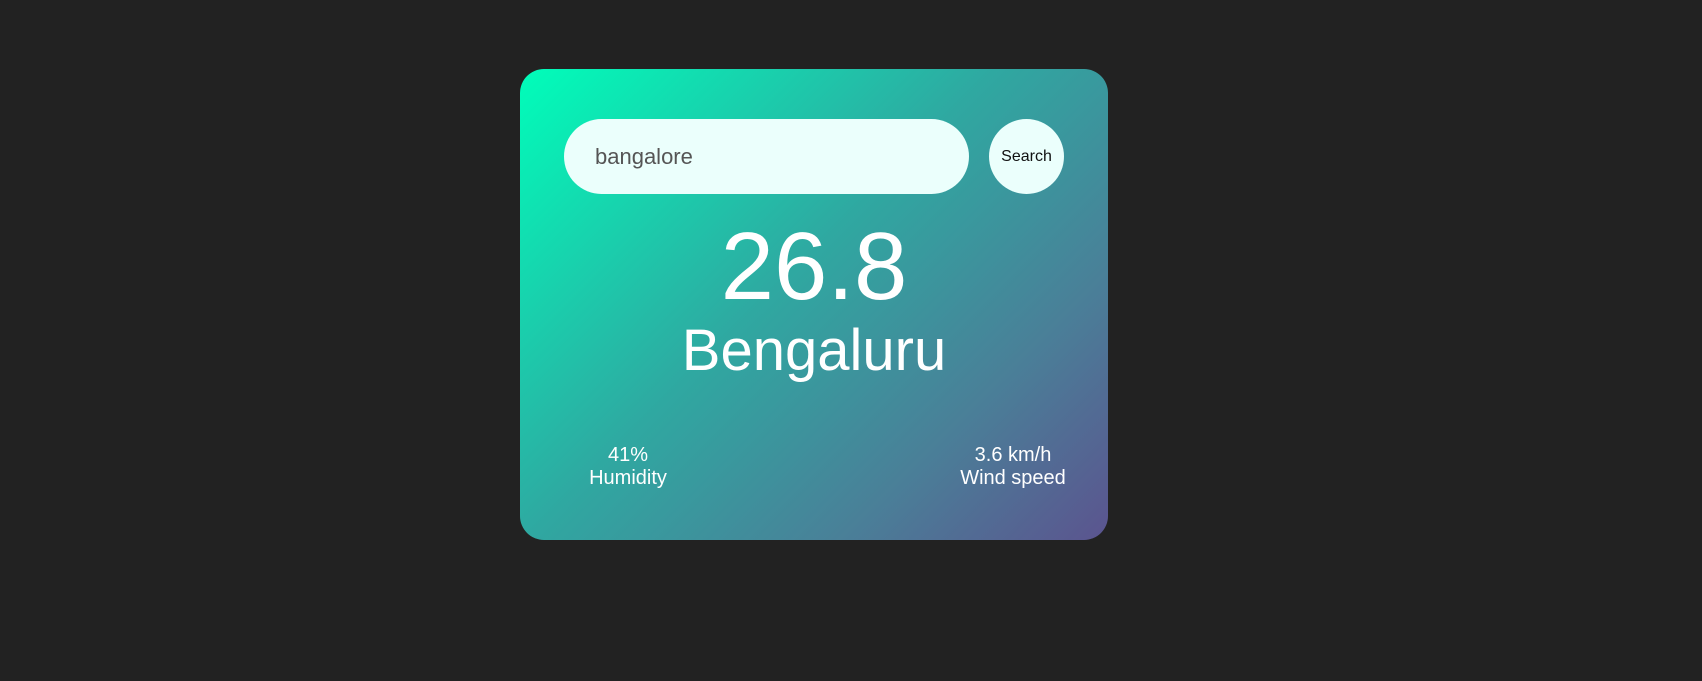 The width and height of the screenshot is (1702, 681). Describe the element at coordinates (1013, 478) in the screenshot. I see `wind-speed-label: Wind speed` at that location.